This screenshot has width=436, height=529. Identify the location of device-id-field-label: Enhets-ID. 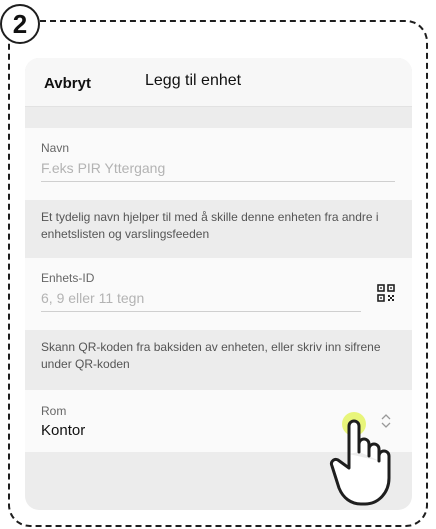
(68, 278).